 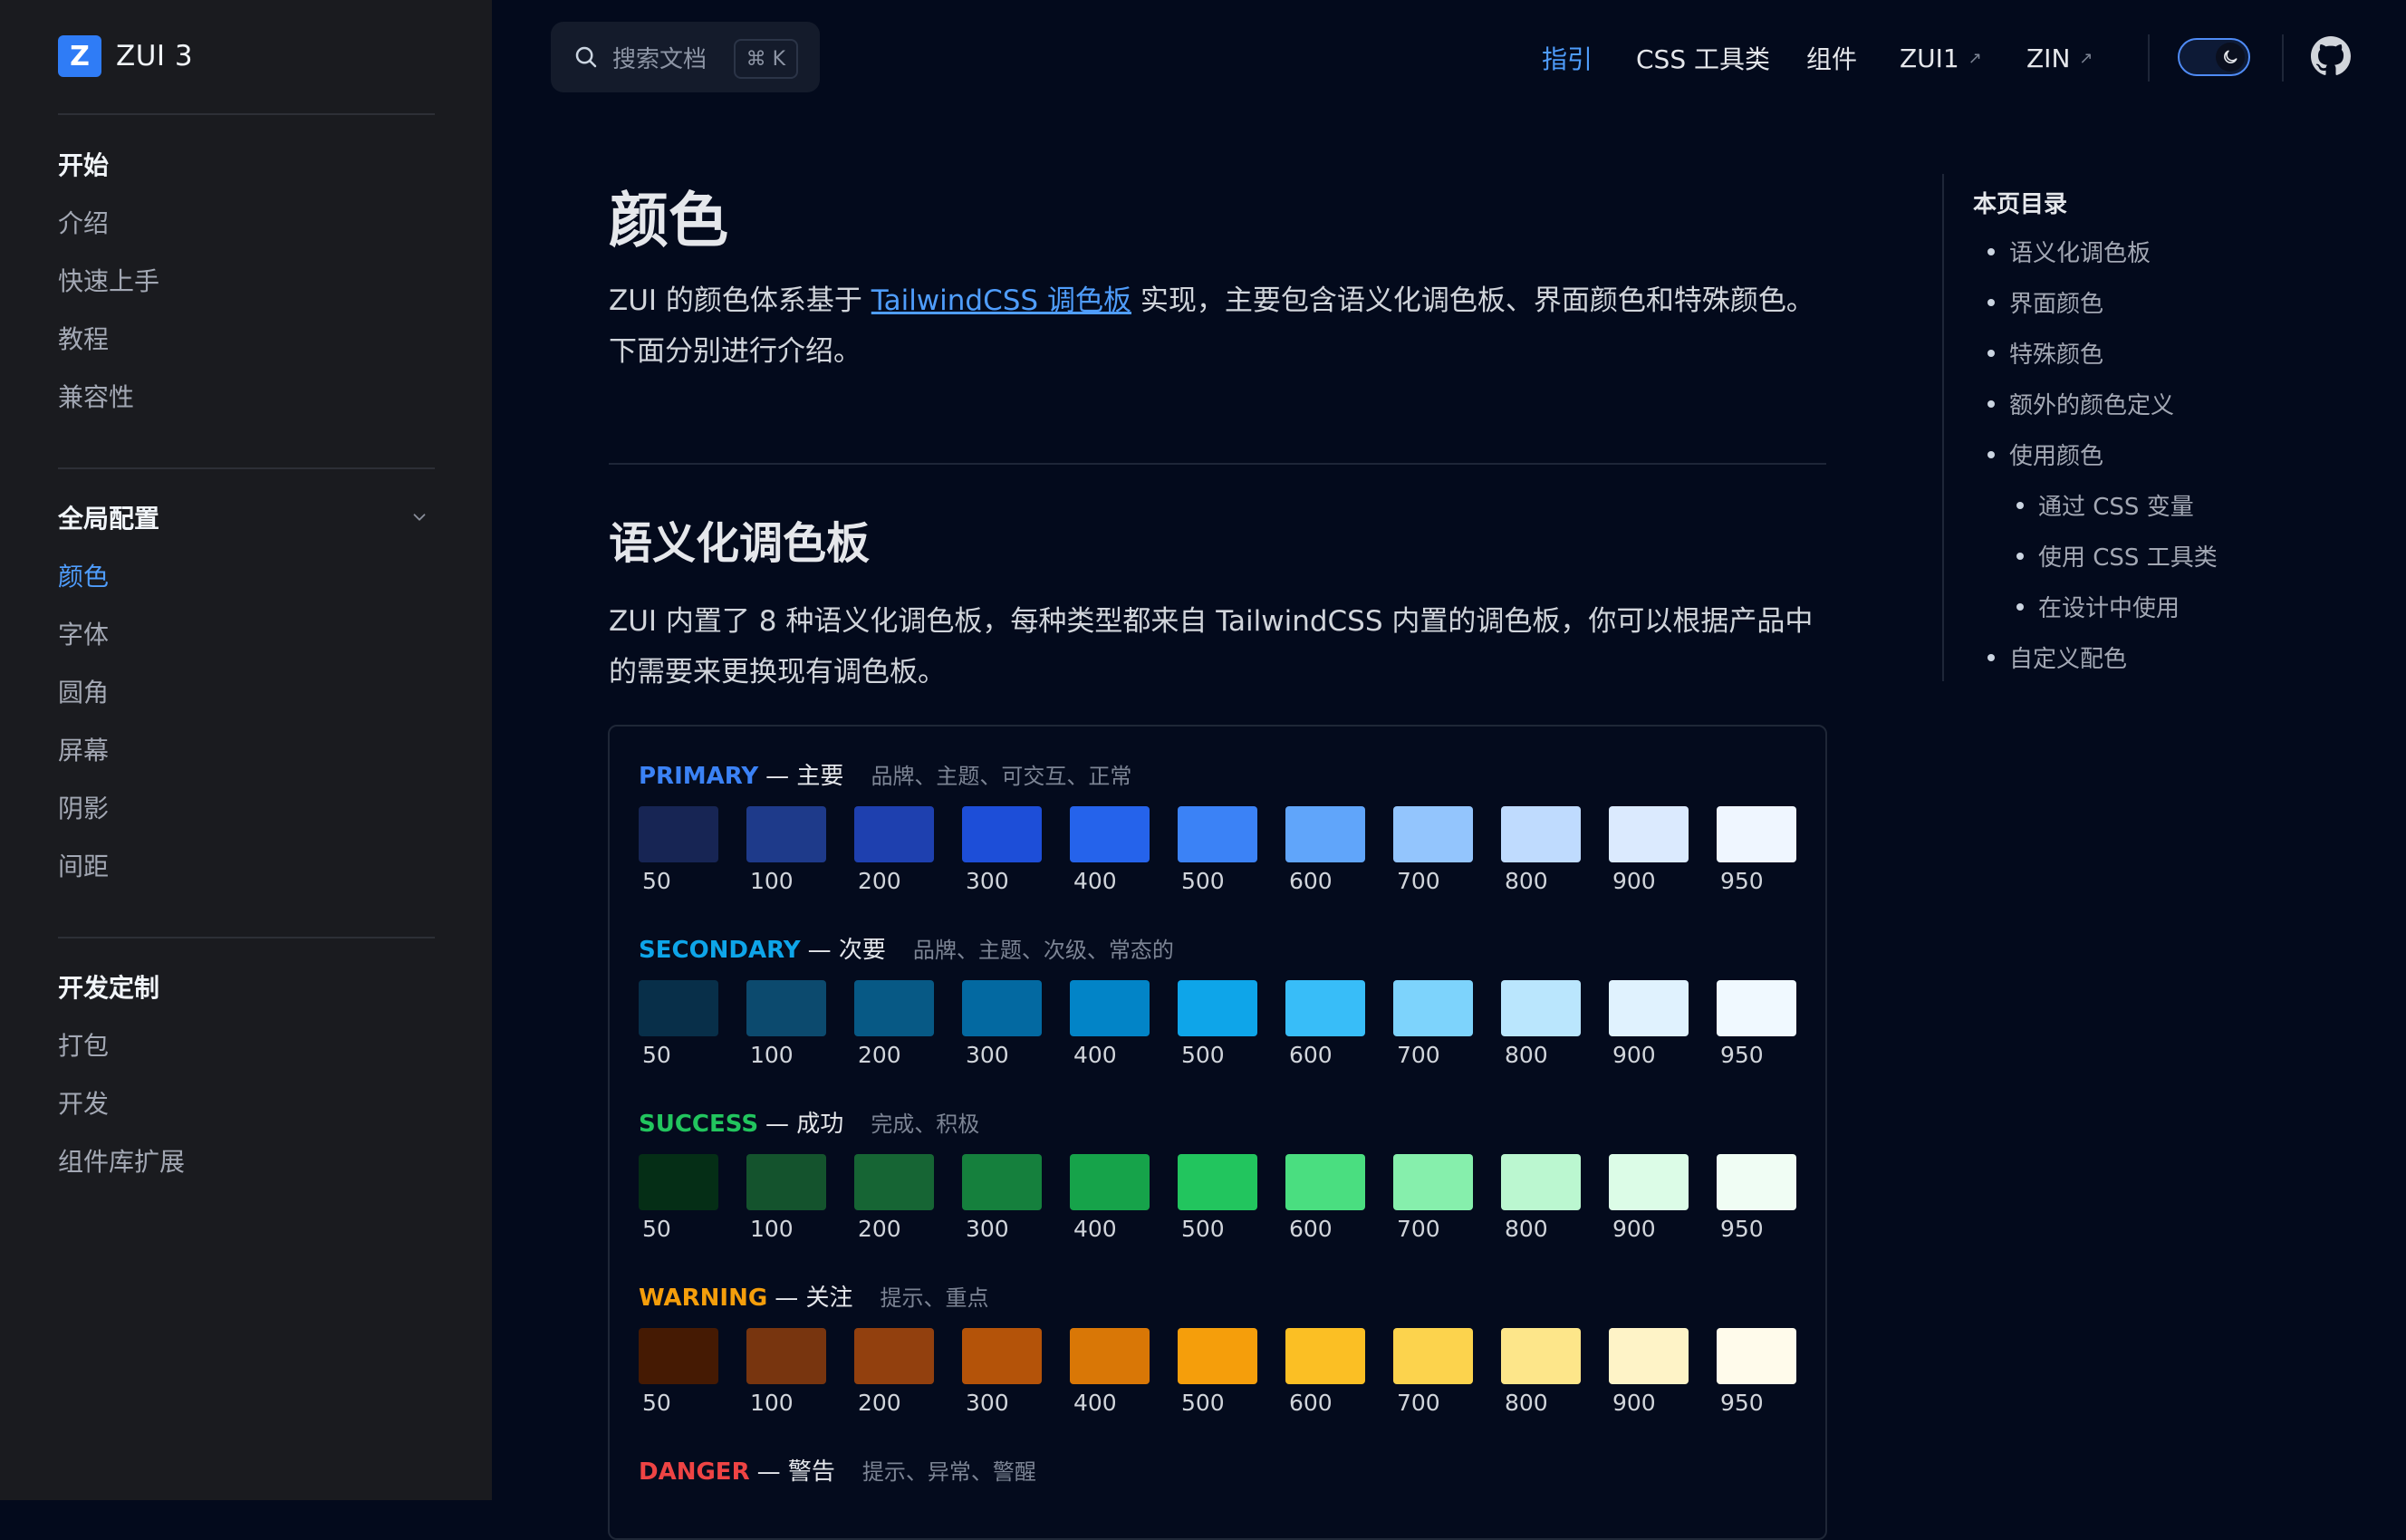 I want to click on sidebar-item-colors: 颜色, so click(x=83, y=575).